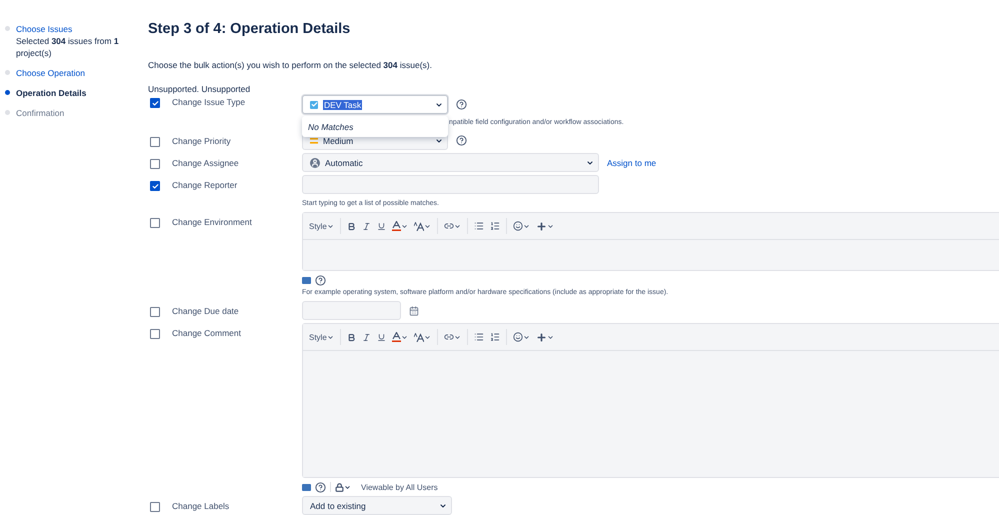  I want to click on calendar-icon, so click(414, 311).